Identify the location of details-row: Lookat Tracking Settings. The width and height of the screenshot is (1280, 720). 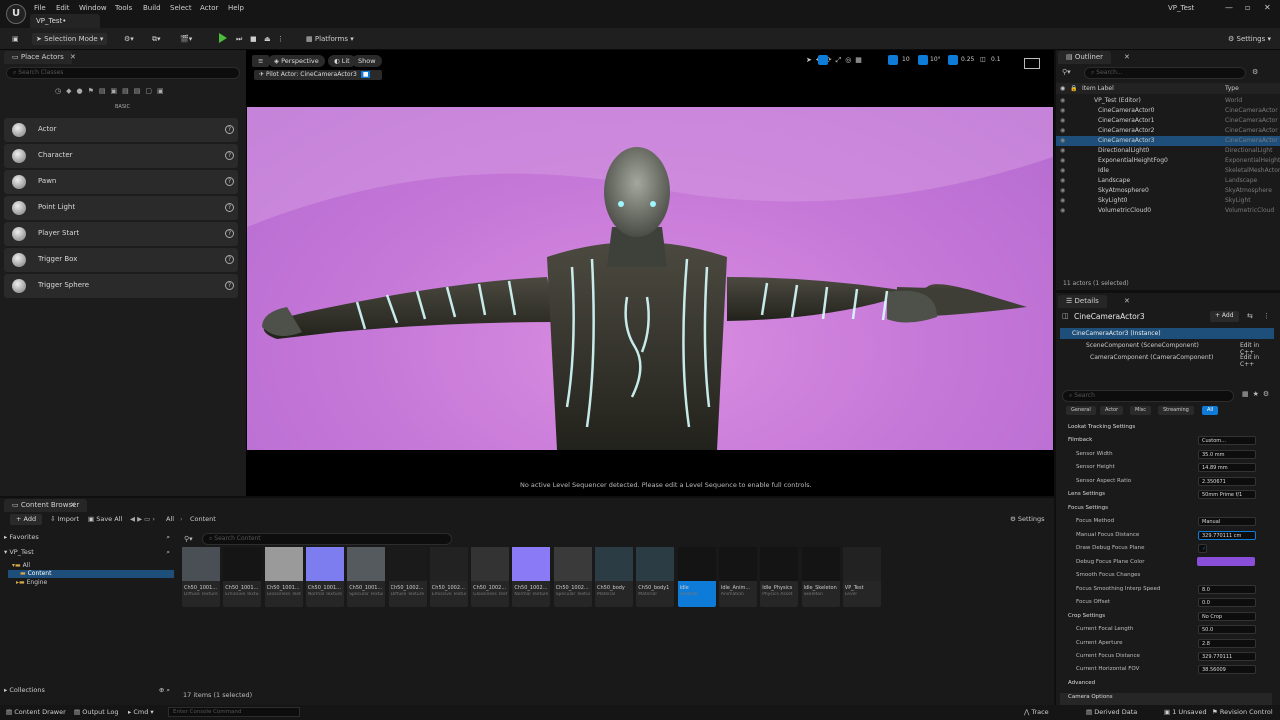
(1166, 429).